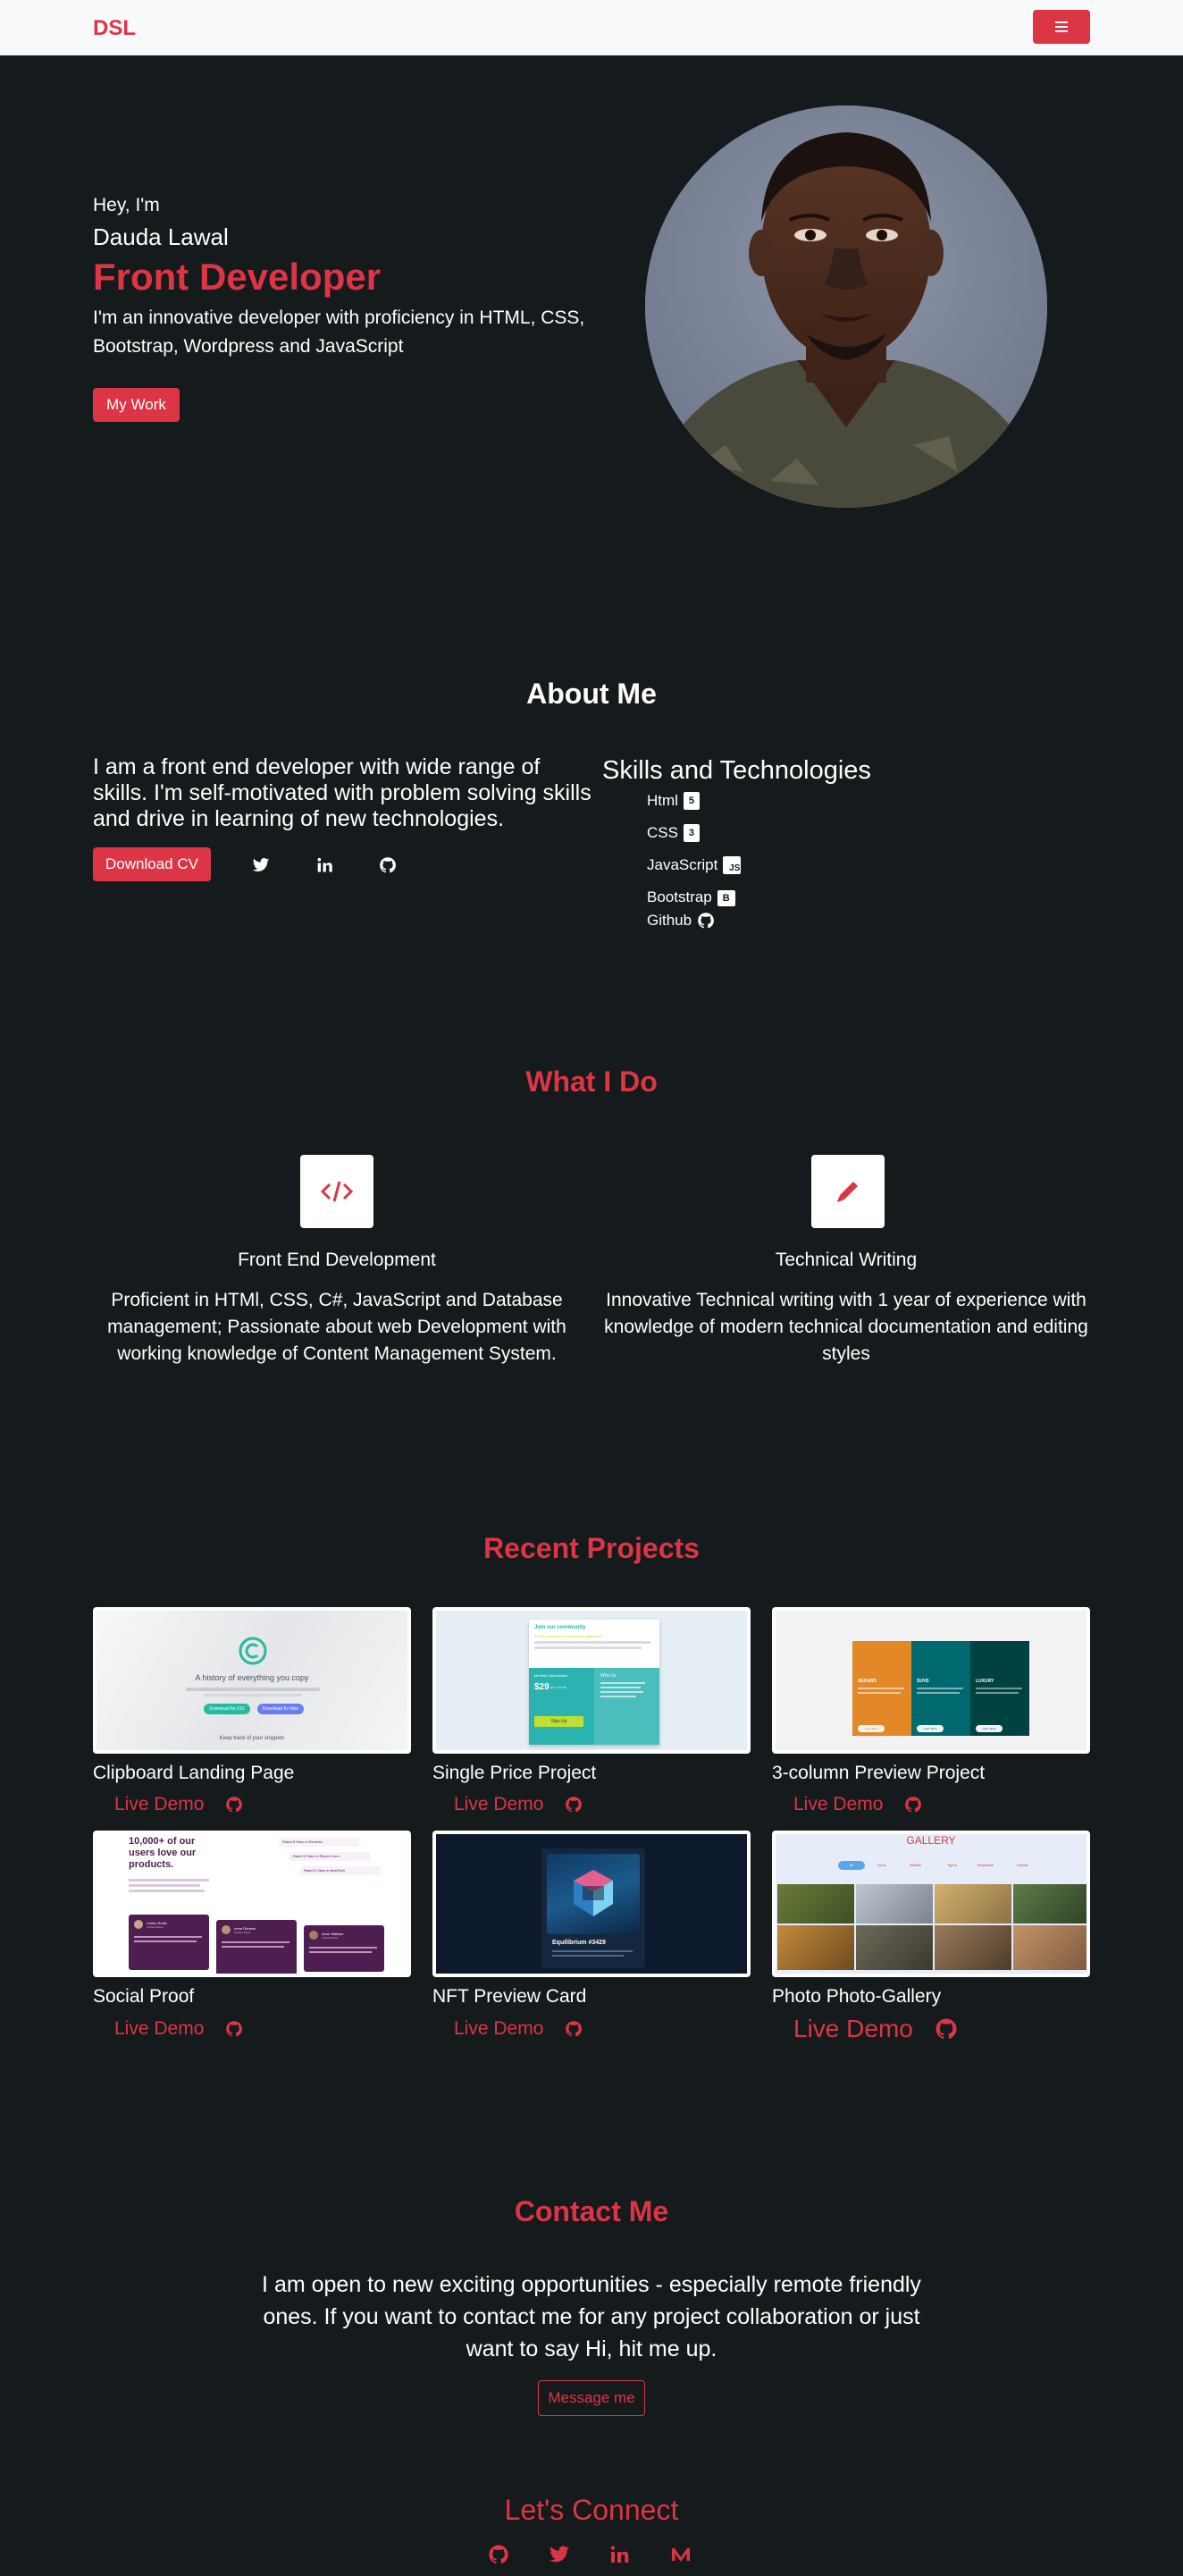 This screenshot has width=1183, height=2576. I want to click on thumb-btn: Download for iOS, so click(227, 1709).